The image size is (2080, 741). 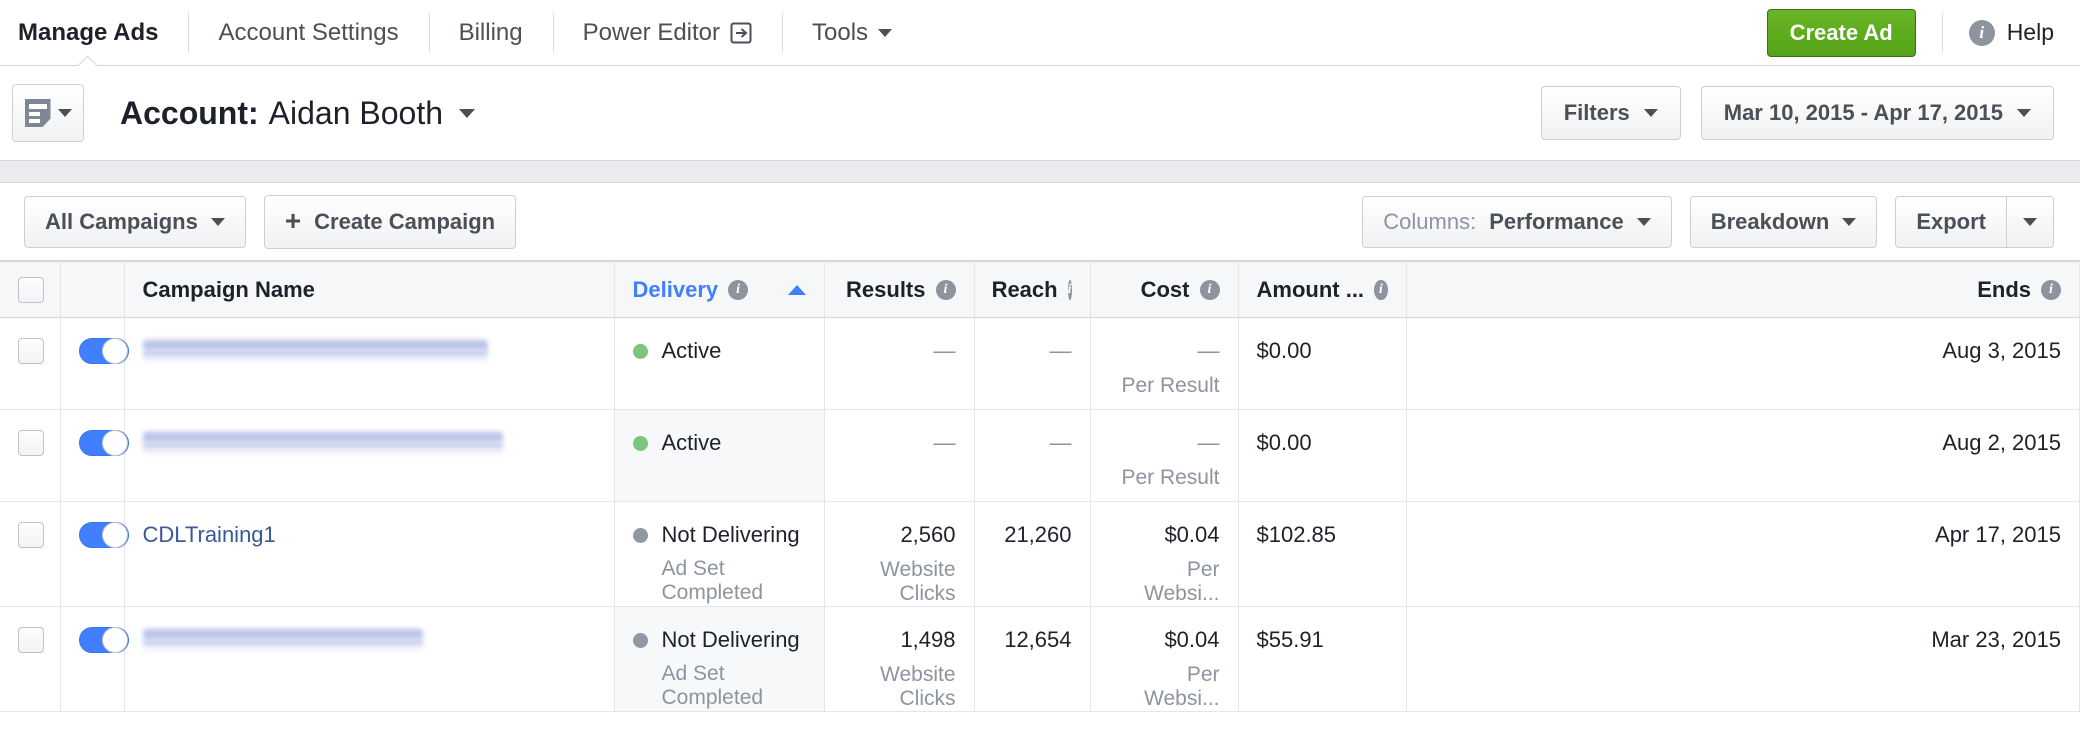 What do you see at coordinates (1950, 221) in the screenshot?
I see `export-button: Export` at bounding box center [1950, 221].